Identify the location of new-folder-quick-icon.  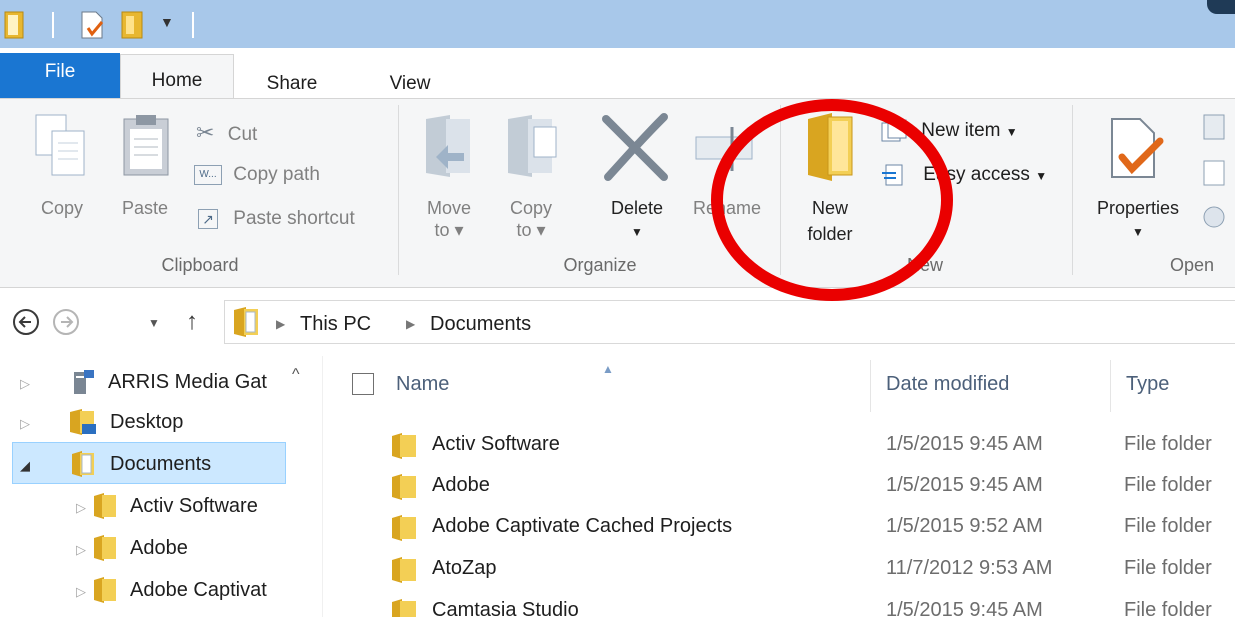
(133, 25).